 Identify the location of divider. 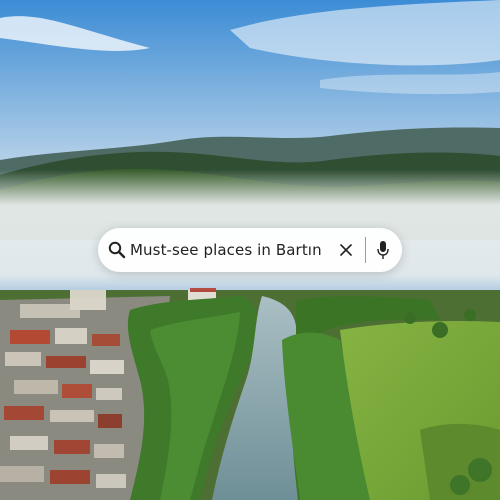
(365, 250).